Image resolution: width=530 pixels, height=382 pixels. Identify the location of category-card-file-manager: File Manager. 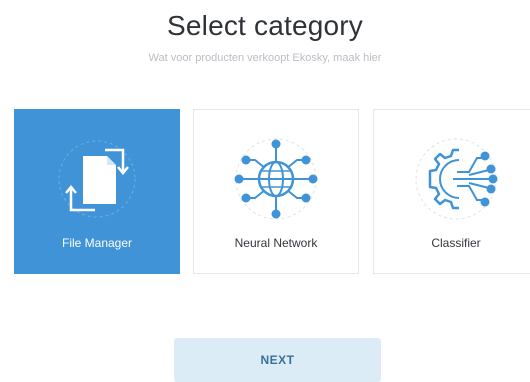
(97, 191).